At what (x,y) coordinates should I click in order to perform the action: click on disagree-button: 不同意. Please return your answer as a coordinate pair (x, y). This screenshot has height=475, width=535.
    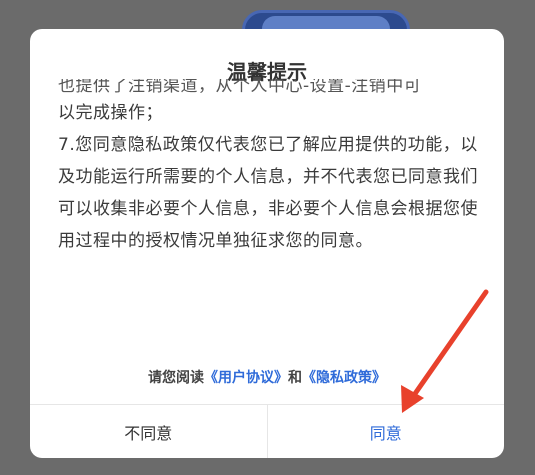
    Looking at the image, I should click on (149, 431).